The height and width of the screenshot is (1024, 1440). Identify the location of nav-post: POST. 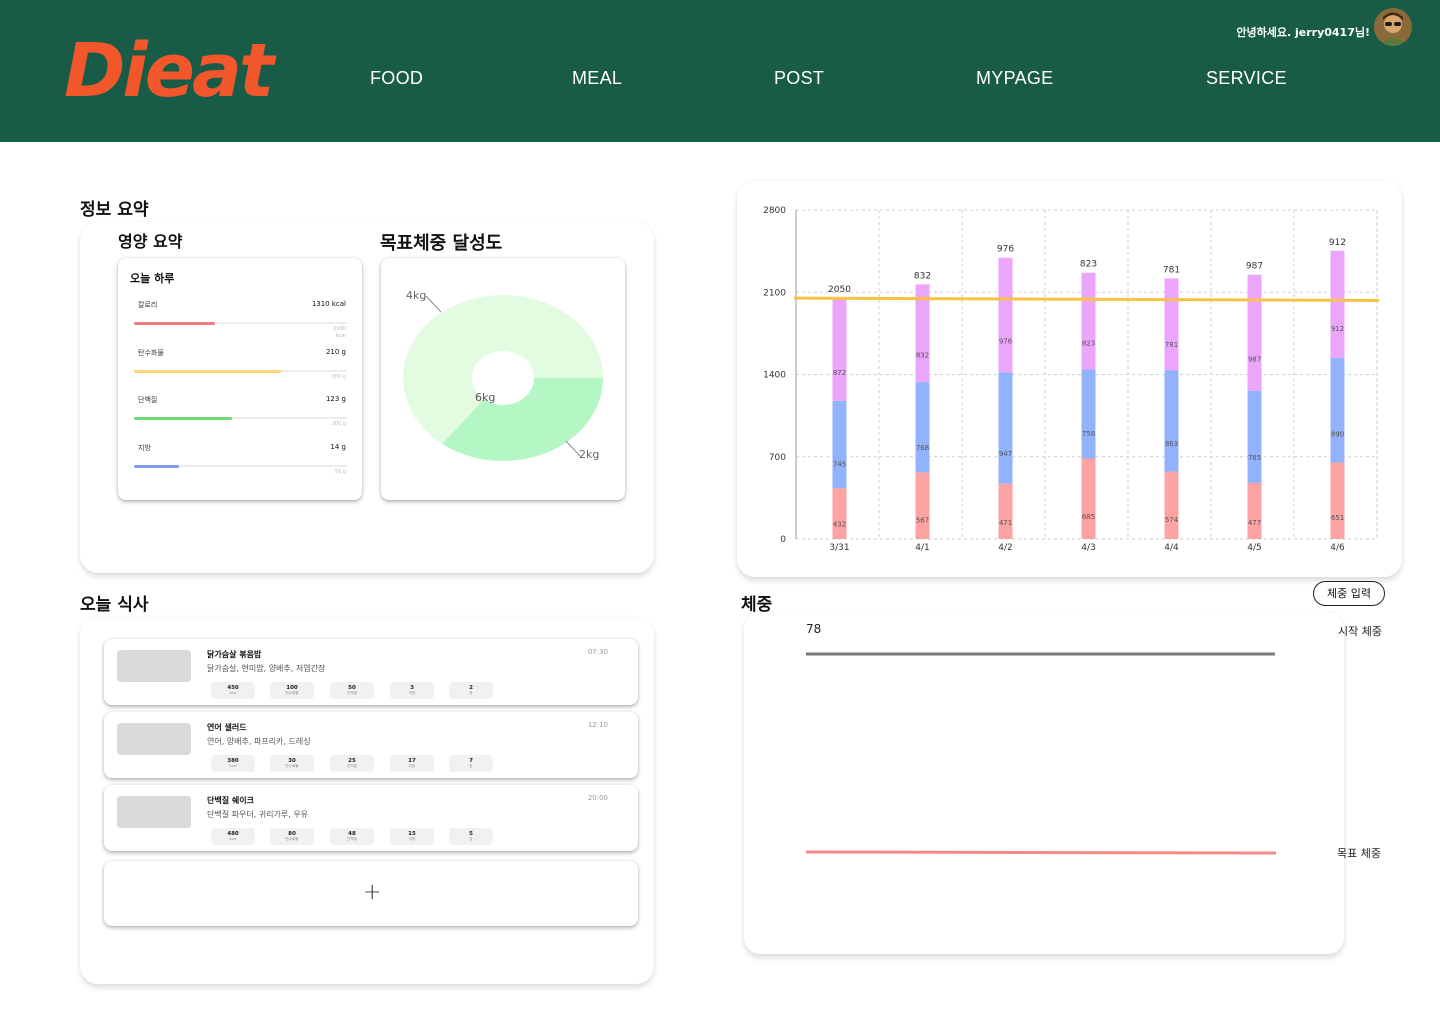
(799, 78).